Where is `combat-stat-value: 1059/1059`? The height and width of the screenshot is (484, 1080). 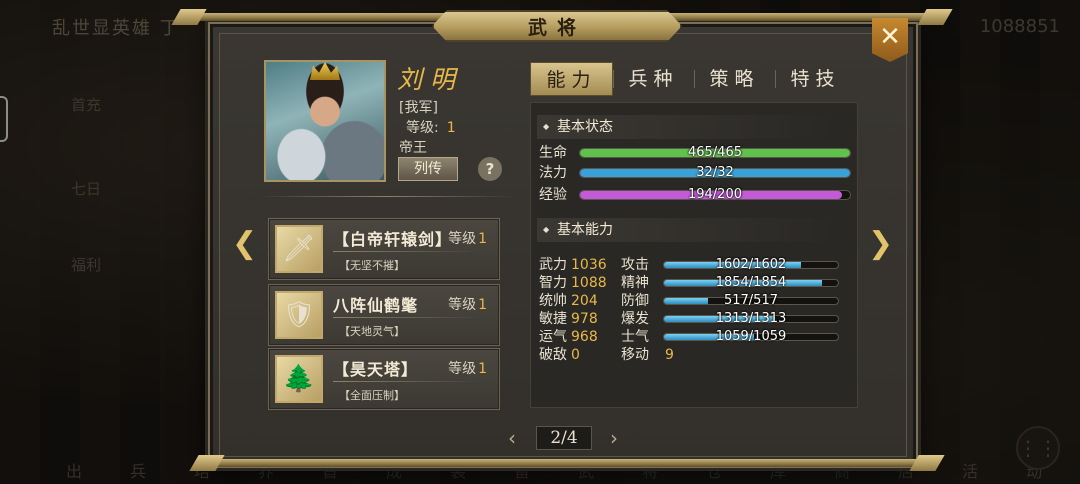 combat-stat-value: 1059/1059 is located at coordinates (751, 336).